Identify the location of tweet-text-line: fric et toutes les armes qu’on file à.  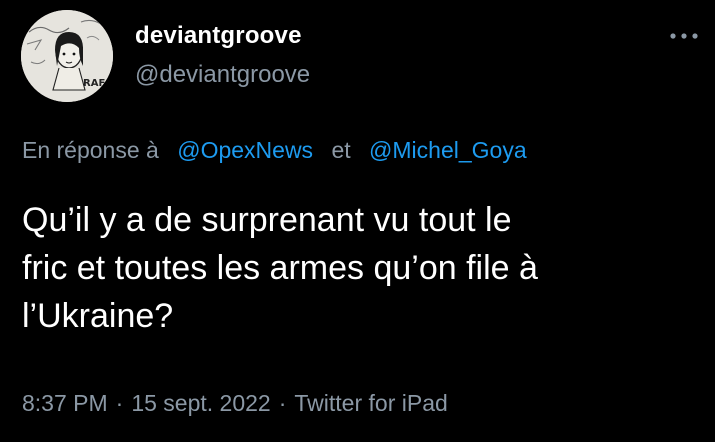
(280, 268).